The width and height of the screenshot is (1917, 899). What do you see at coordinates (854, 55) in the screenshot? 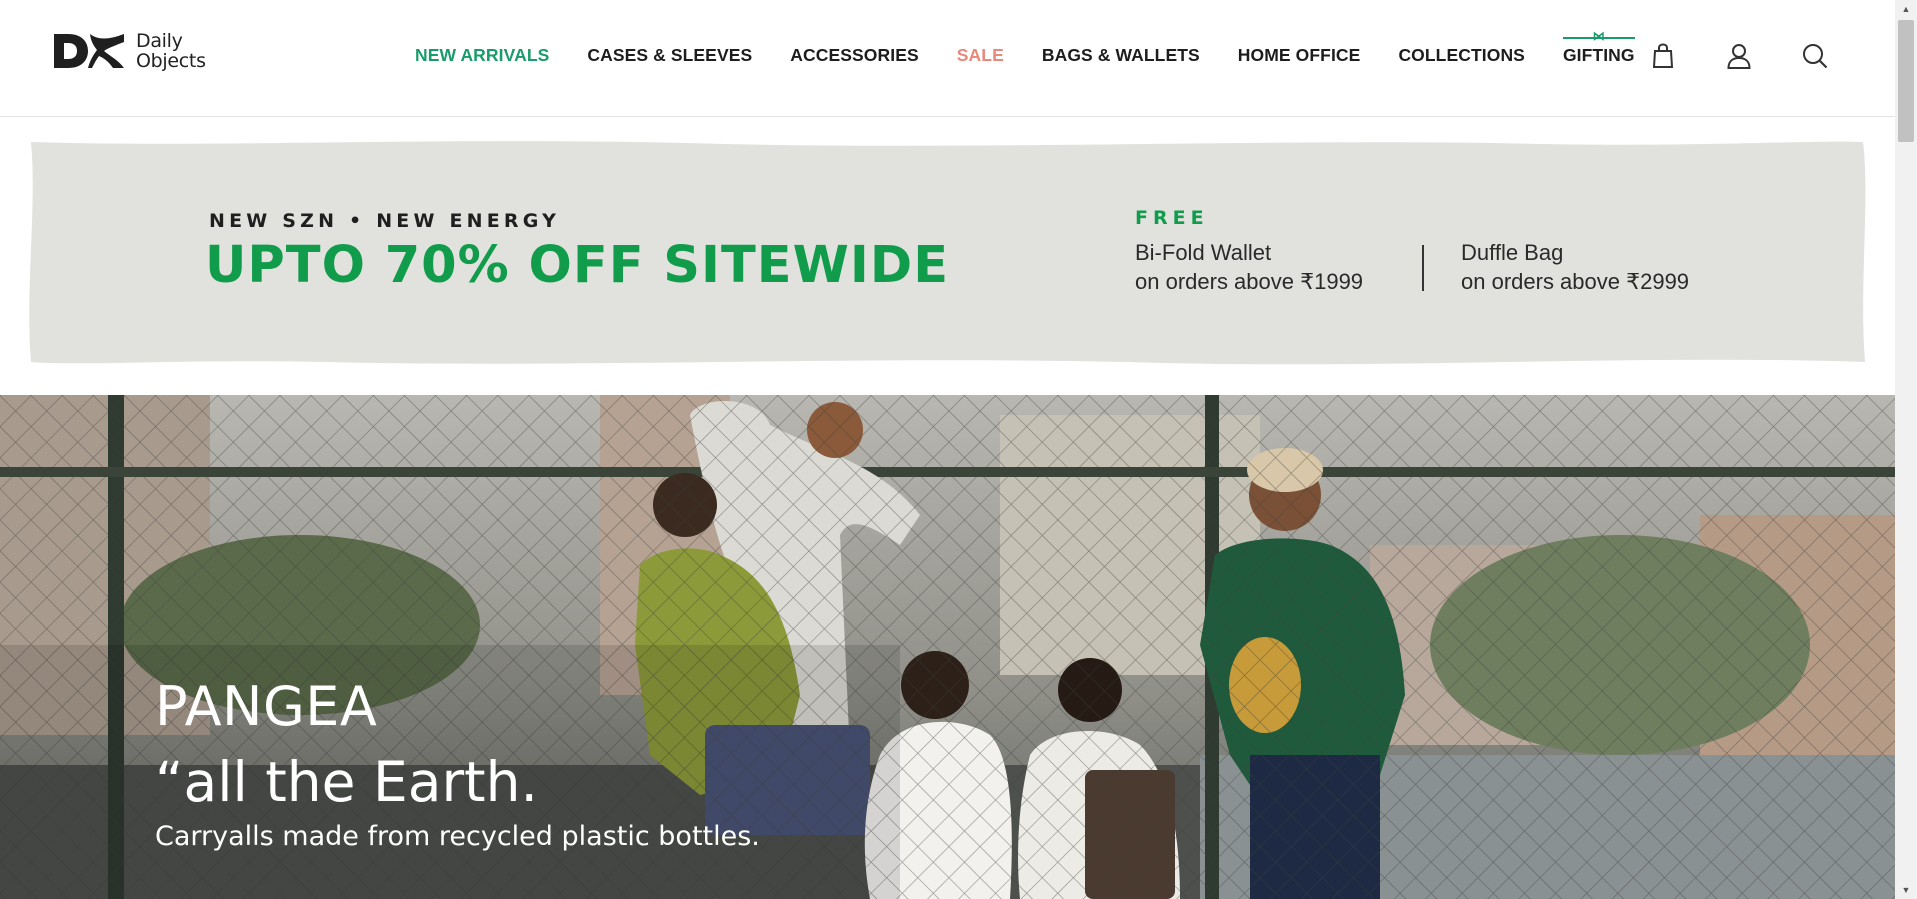
I see `nav-accessories: ACCESSORIES` at bounding box center [854, 55].